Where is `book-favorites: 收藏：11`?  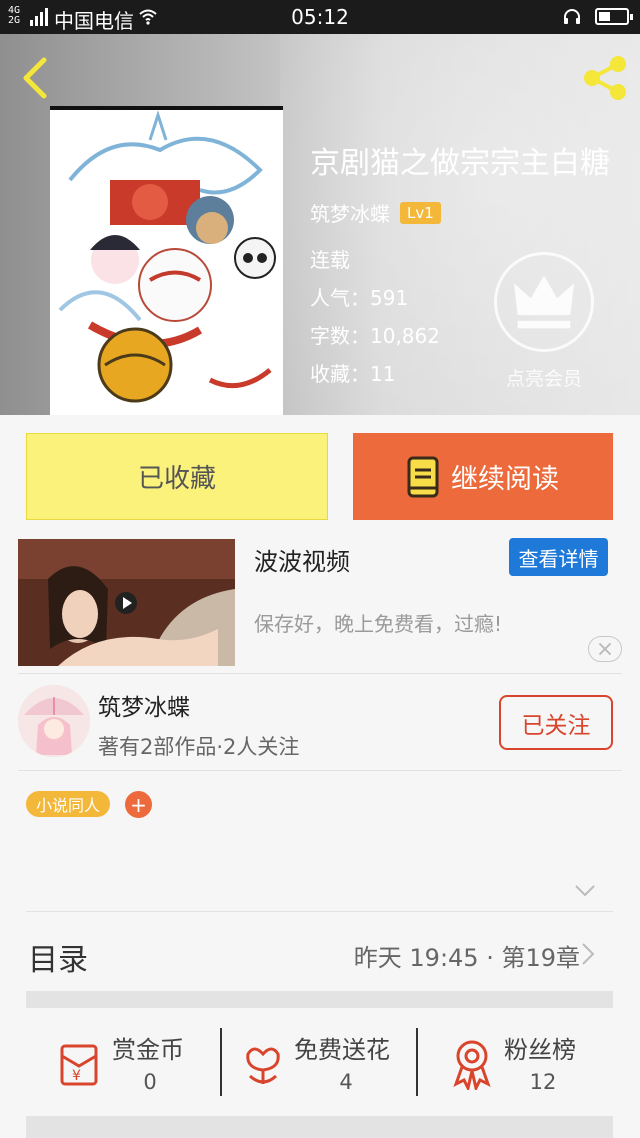 book-favorites: 收藏：11 is located at coordinates (353, 374).